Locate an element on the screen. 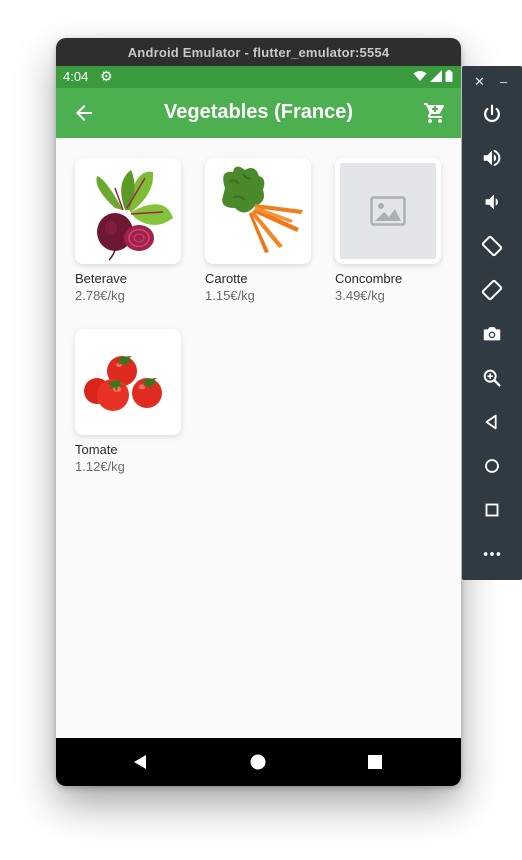 This screenshot has height=860, width=522. rotate-right-icon is located at coordinates (492, 290).